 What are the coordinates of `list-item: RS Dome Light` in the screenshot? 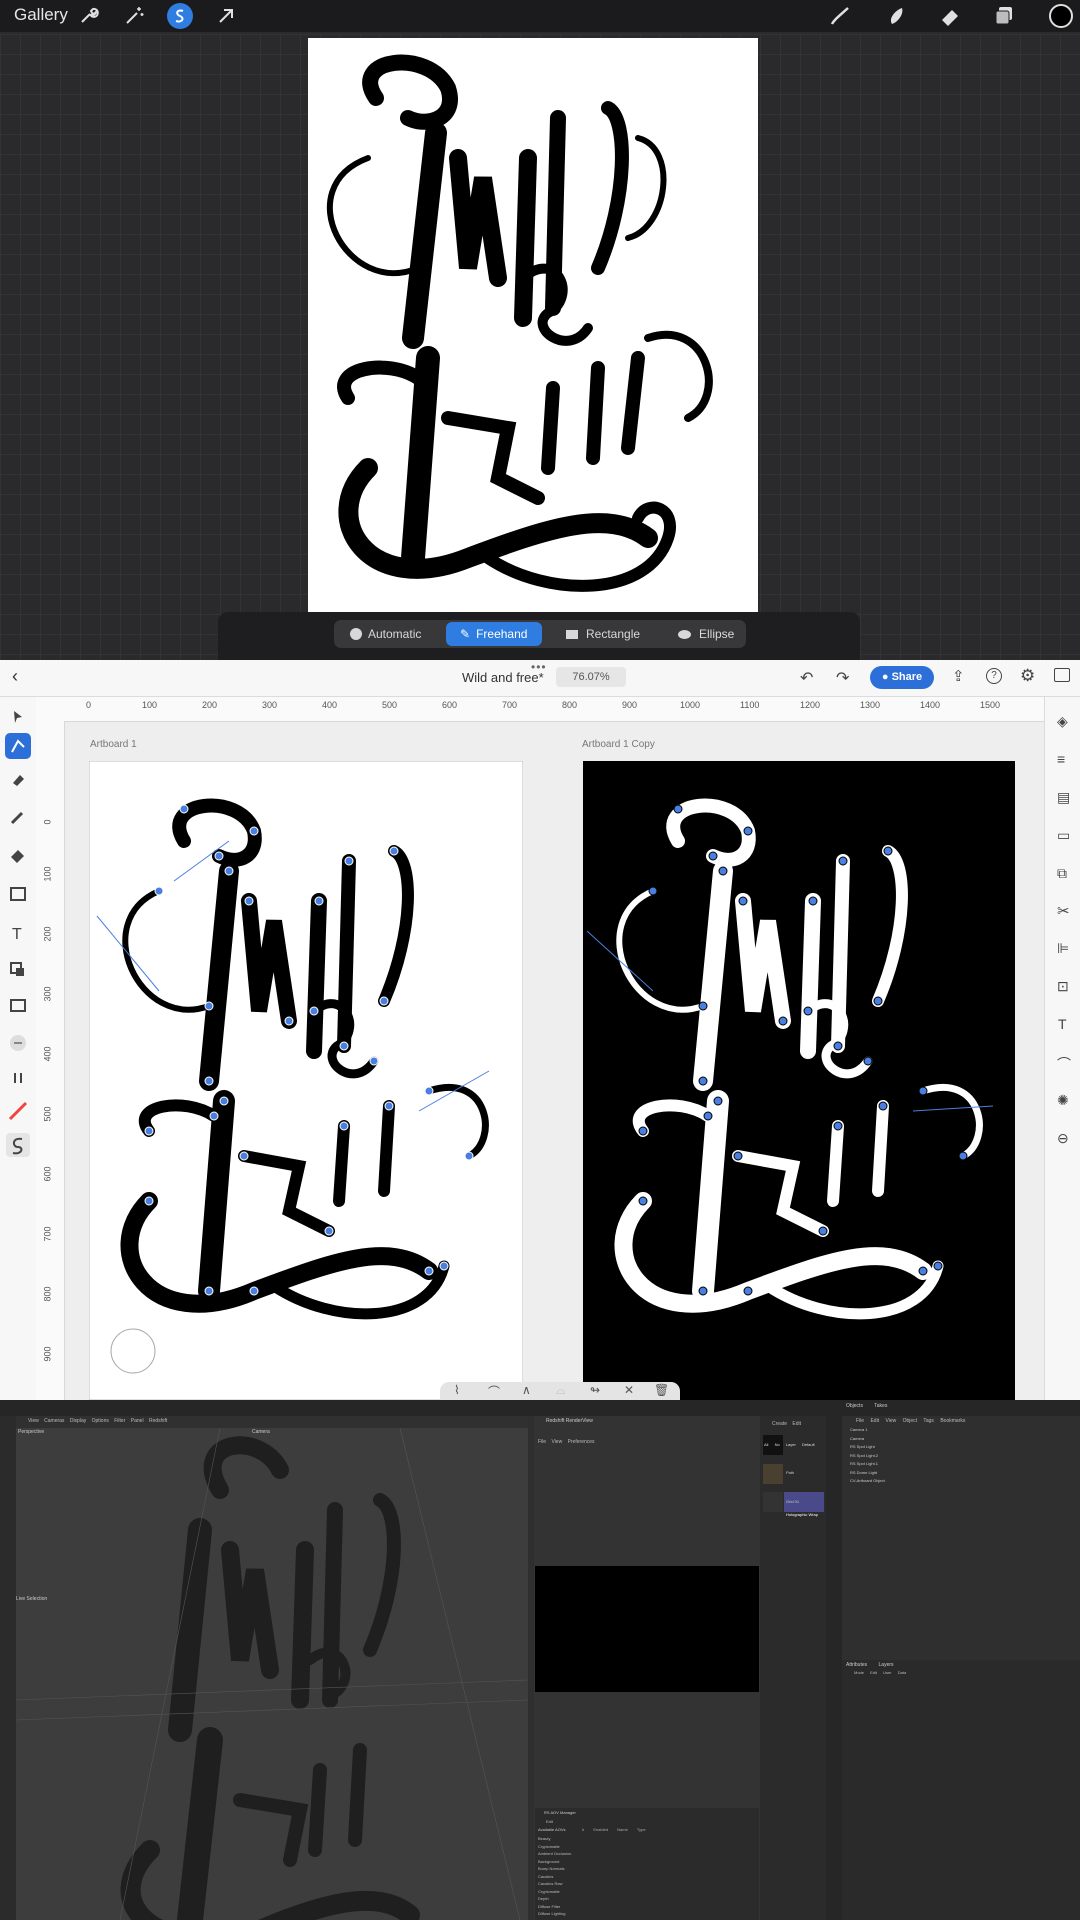 It's located at (867, 1473).